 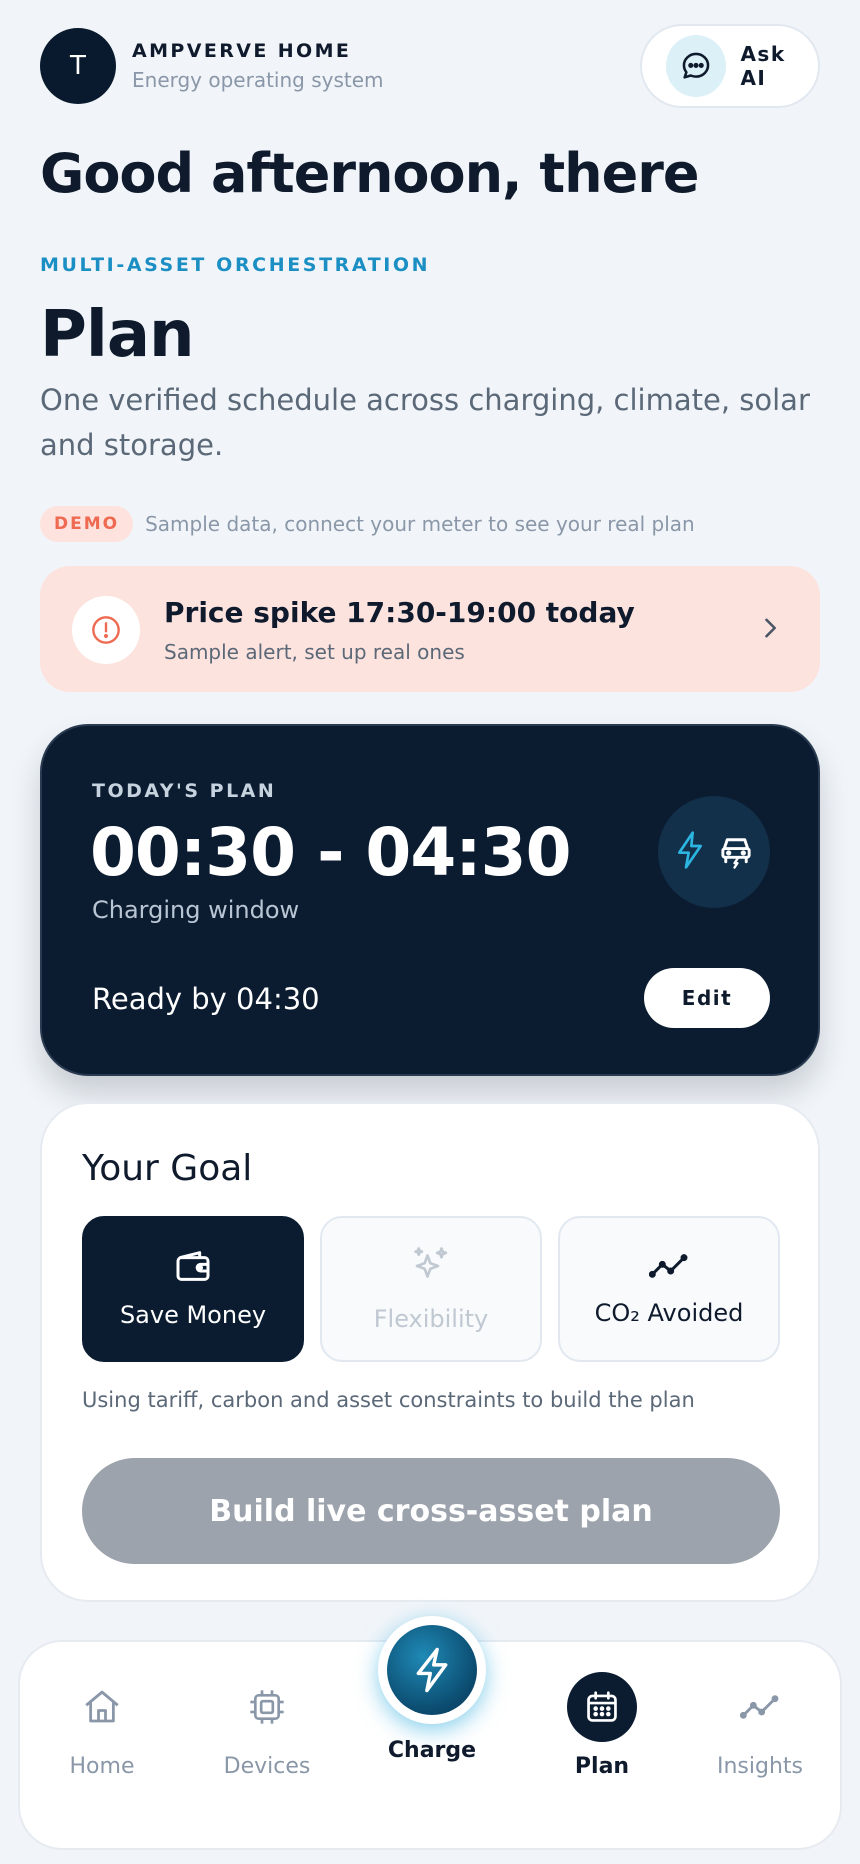 I want to click on nav-charge-button, so click(x=432, y=1670).